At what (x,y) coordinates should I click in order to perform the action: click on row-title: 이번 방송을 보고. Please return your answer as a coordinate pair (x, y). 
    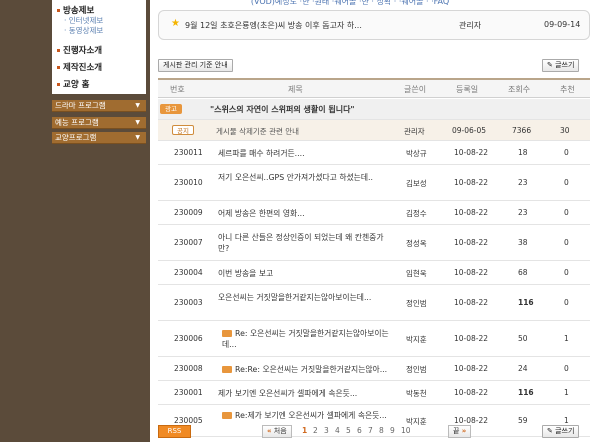
    Looking at the image, I should click on (304, 273).